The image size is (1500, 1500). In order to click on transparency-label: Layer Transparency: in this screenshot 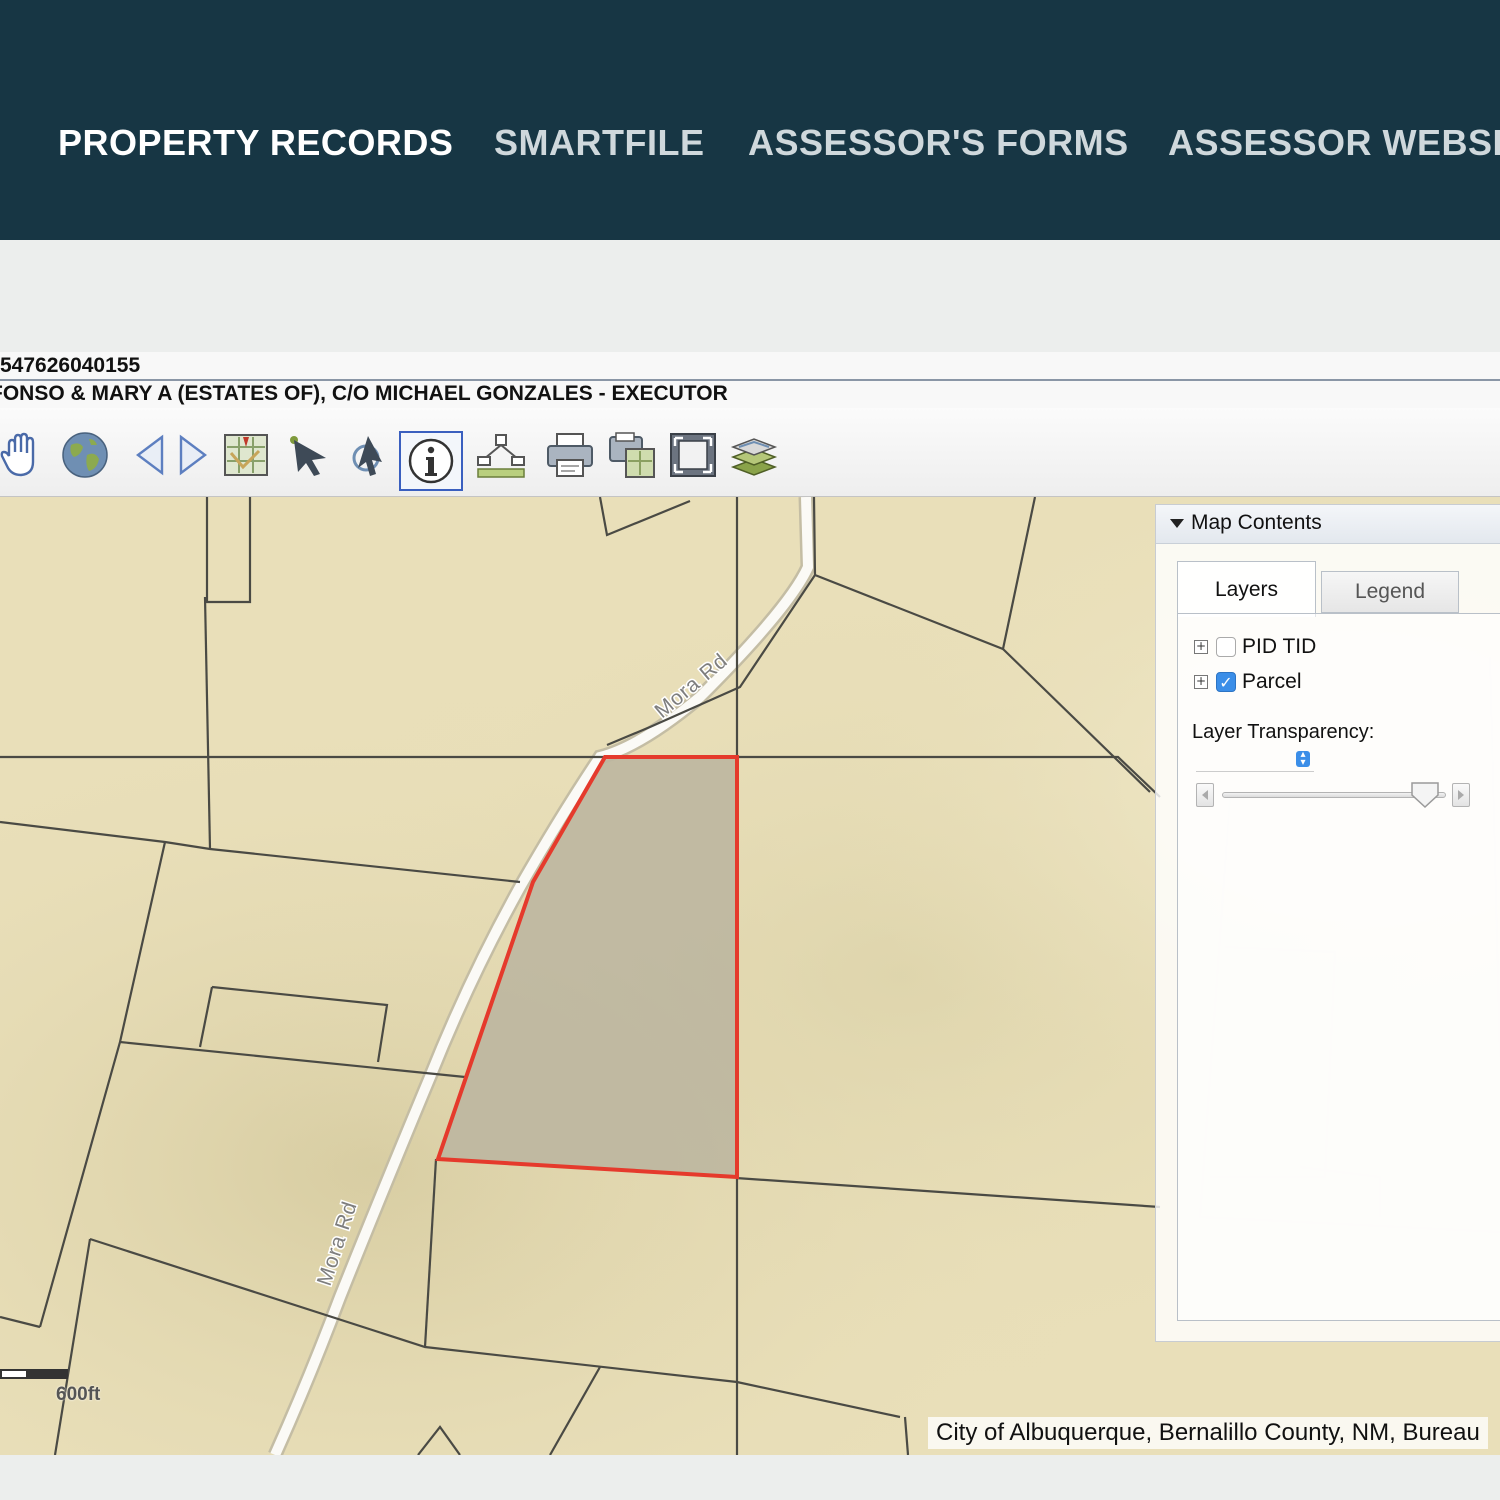, I will do `click(1283, 732)`.